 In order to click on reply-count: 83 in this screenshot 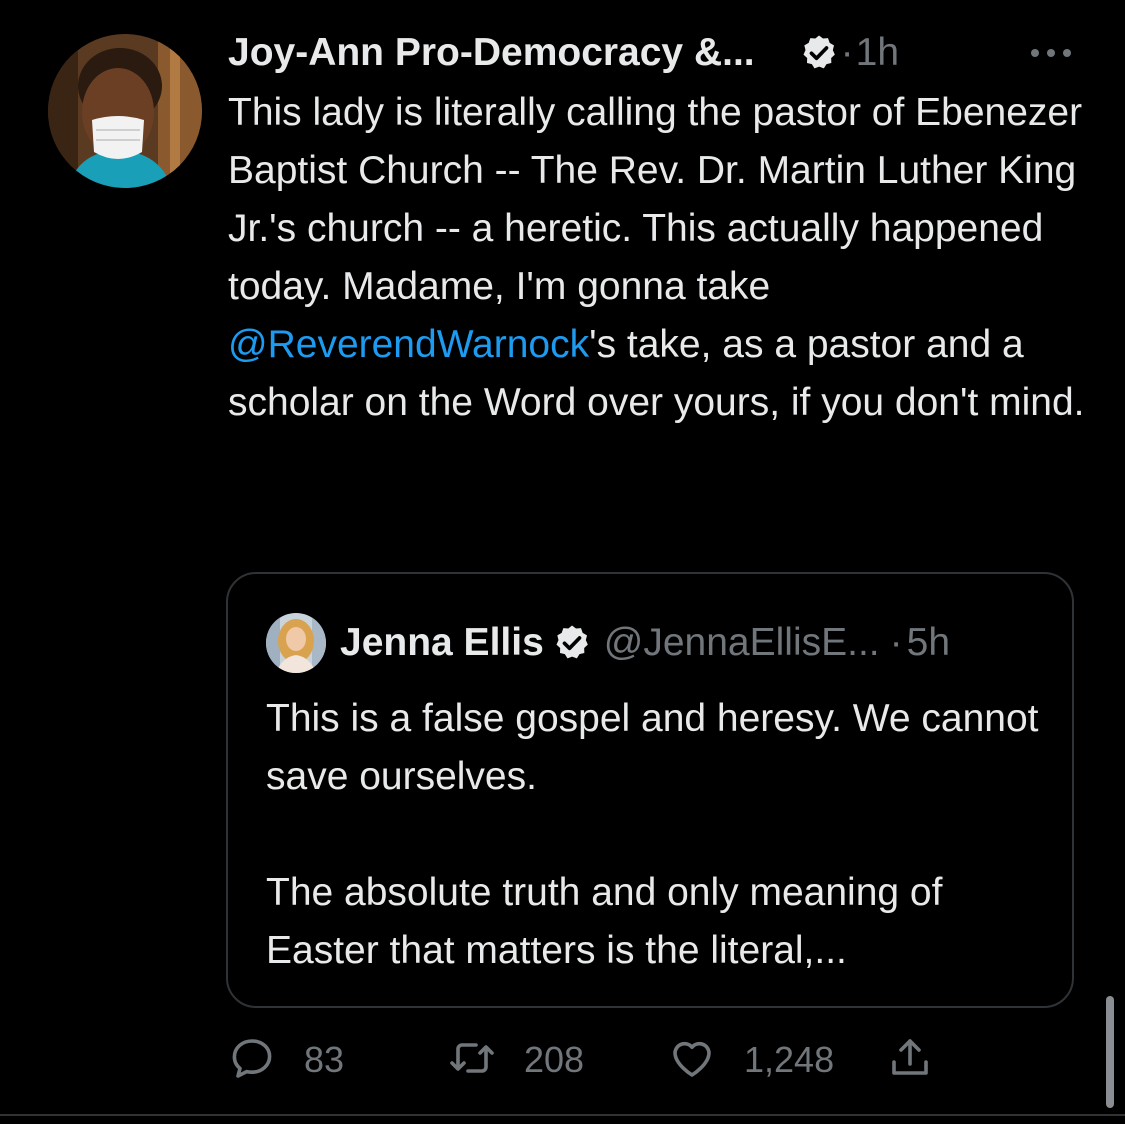, I will do `click(324, 1059)`.